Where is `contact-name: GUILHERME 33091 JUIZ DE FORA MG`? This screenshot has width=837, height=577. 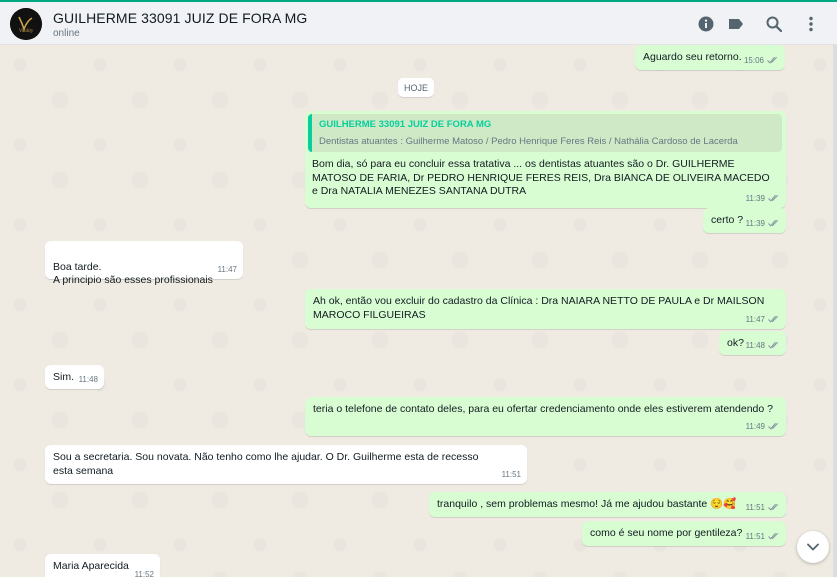
contact-name: GUILHERME 33091 JUIZ DE FORA MG is located at coordinates (180, 18).